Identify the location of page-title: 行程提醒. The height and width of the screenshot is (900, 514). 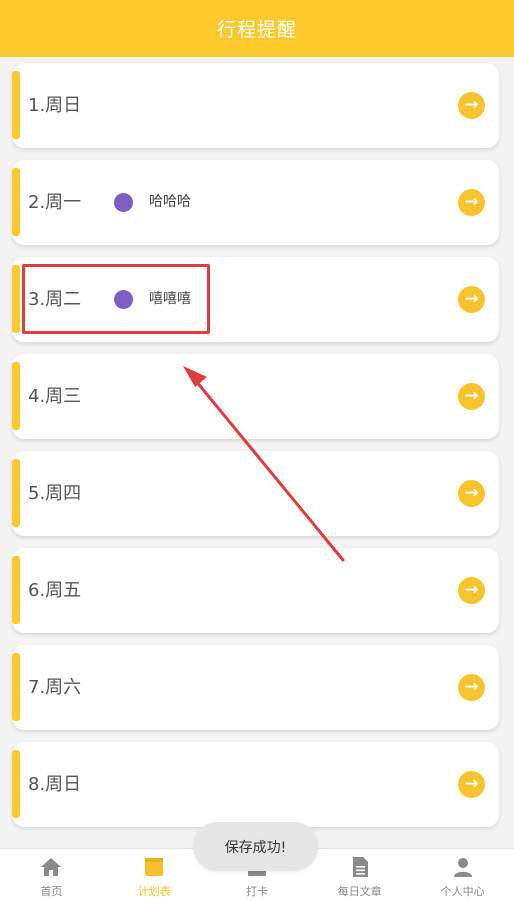
(256, 30).